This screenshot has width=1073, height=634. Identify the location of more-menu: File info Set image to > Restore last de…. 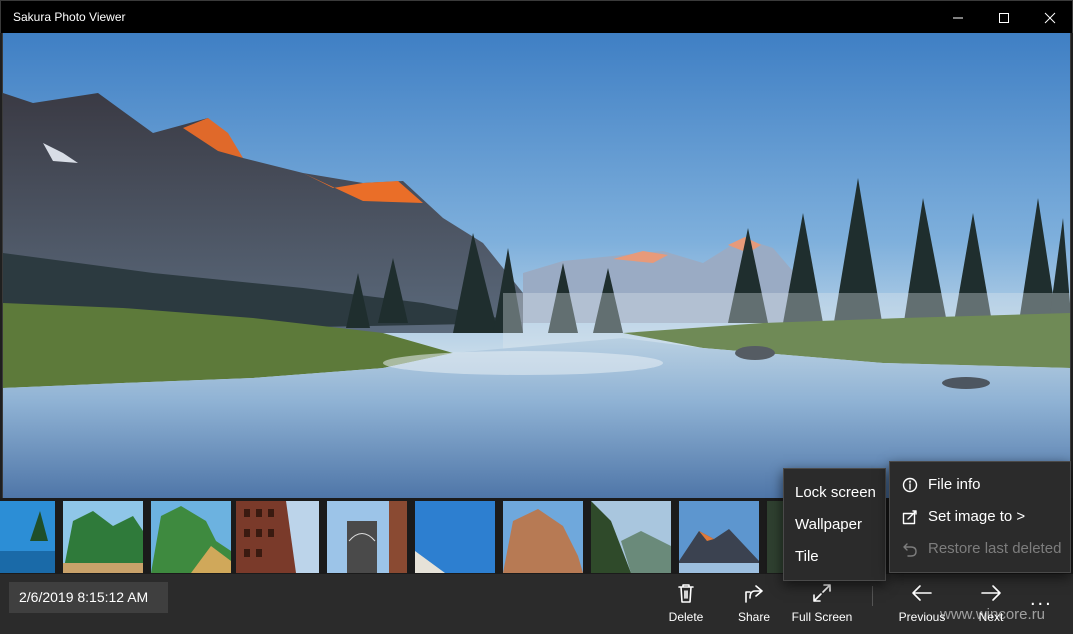
(980, 517).